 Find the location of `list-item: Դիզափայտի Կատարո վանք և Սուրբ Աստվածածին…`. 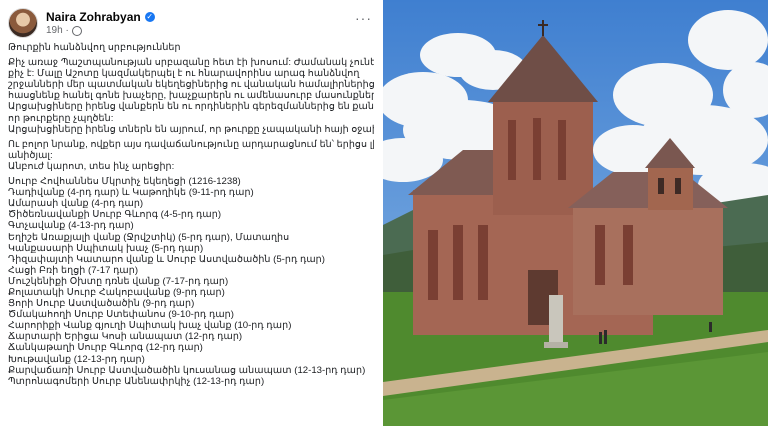

list-item: Դիզափայտի Կատարո վանք և Սուրբ Աստվածածին… is located at coordinates (166, 259).